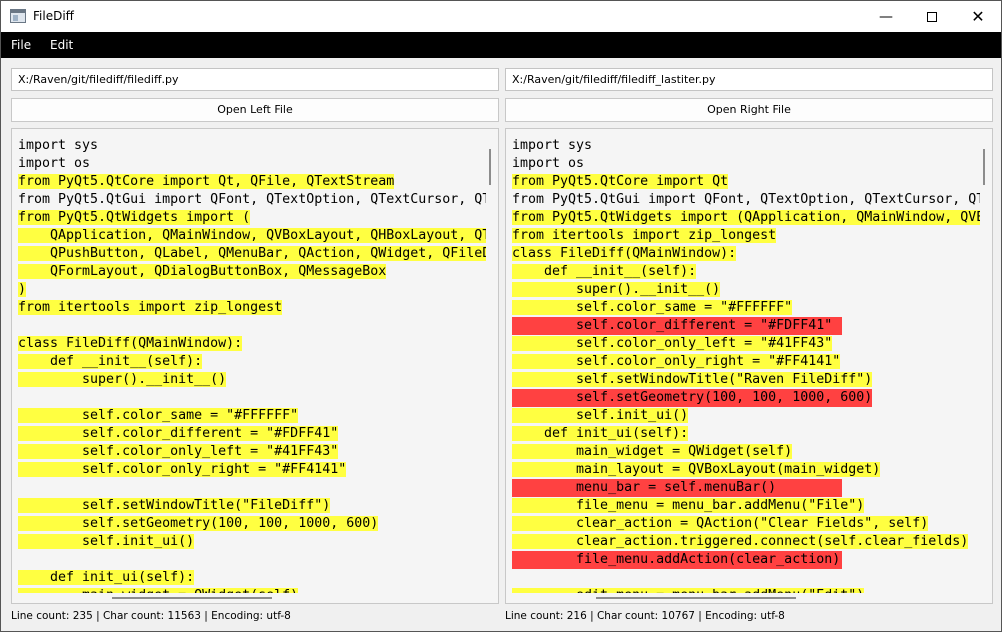  I want to click on code-line-text: ), so click(22, 289).